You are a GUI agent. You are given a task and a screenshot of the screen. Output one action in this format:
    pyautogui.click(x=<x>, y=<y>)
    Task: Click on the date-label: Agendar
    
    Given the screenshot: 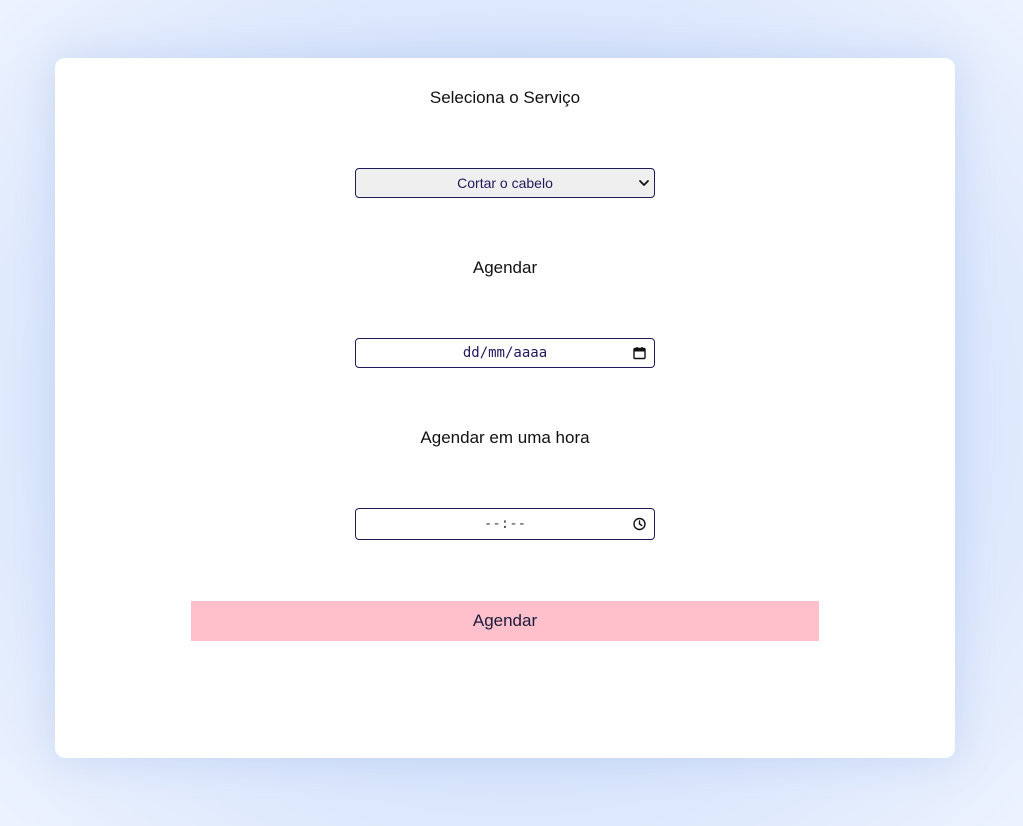 What is the action you would take?
    pyautogui.click(x=505, y=267)
    